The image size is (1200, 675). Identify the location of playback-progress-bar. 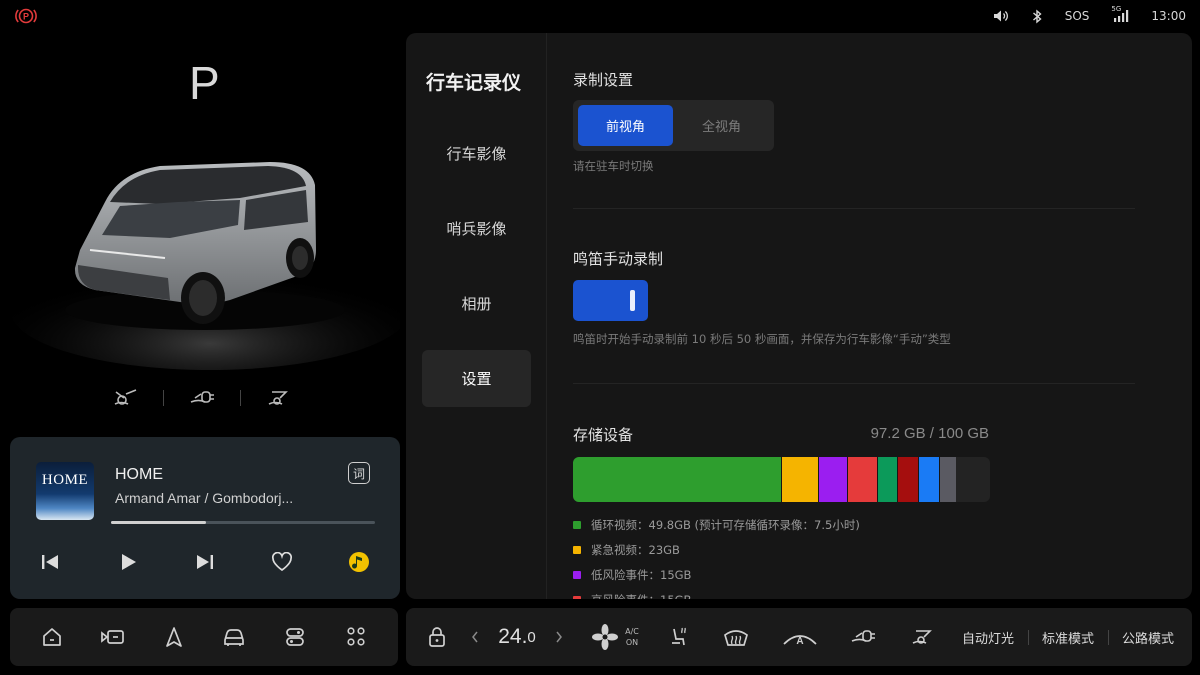
(243, 522).